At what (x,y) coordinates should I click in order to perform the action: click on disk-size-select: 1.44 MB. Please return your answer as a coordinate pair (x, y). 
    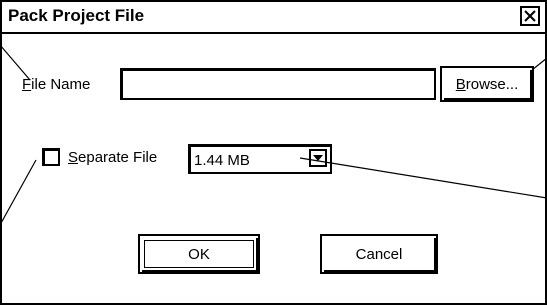
    Looking at the image, I should click on (260, 159).